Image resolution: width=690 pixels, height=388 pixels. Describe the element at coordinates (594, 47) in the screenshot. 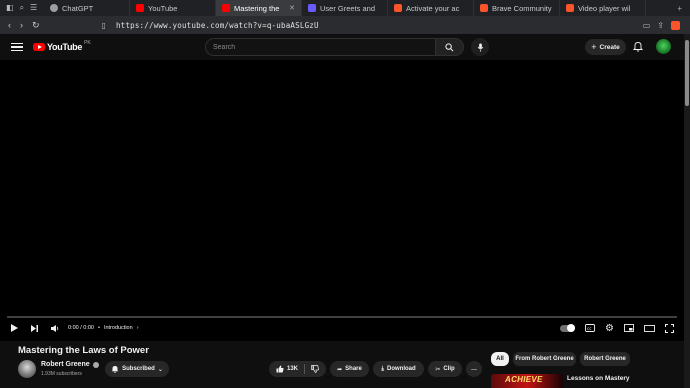

I see `plus-icon: +` at that location.